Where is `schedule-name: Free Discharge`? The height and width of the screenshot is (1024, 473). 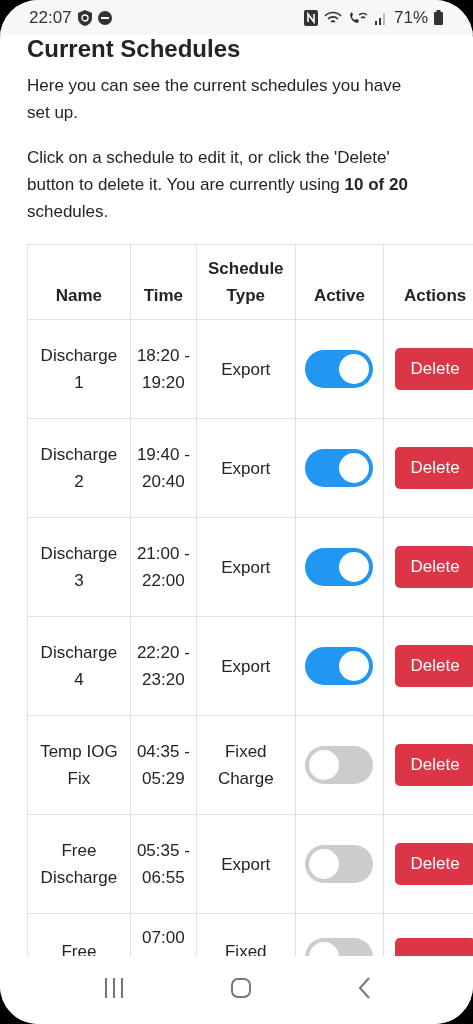
schedule-name: Free Discharge is located at coordinates (79, 864).